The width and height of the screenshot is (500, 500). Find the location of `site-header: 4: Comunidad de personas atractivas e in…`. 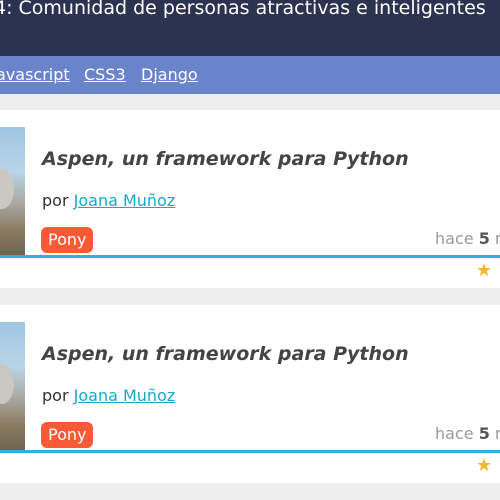

site-header: 4: Comunidad de personas atractivas e in… is located at coordinates (250, 28).